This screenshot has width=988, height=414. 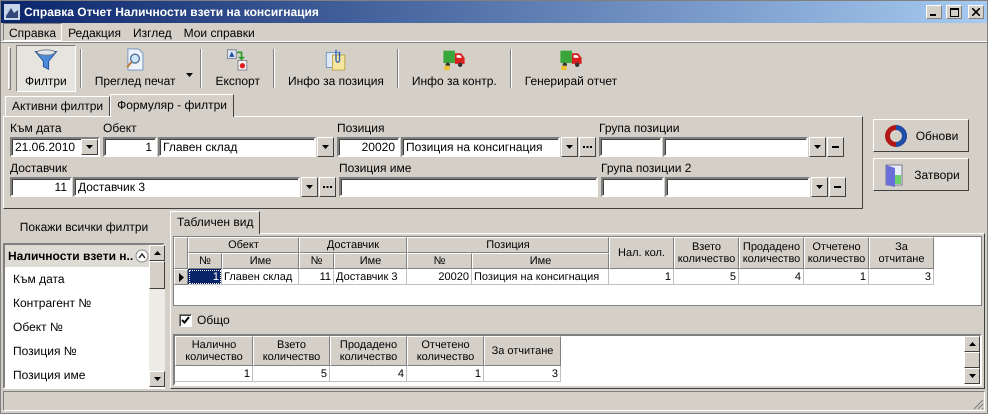 I want to click on code-field: 1, so click(x=130, y=147).